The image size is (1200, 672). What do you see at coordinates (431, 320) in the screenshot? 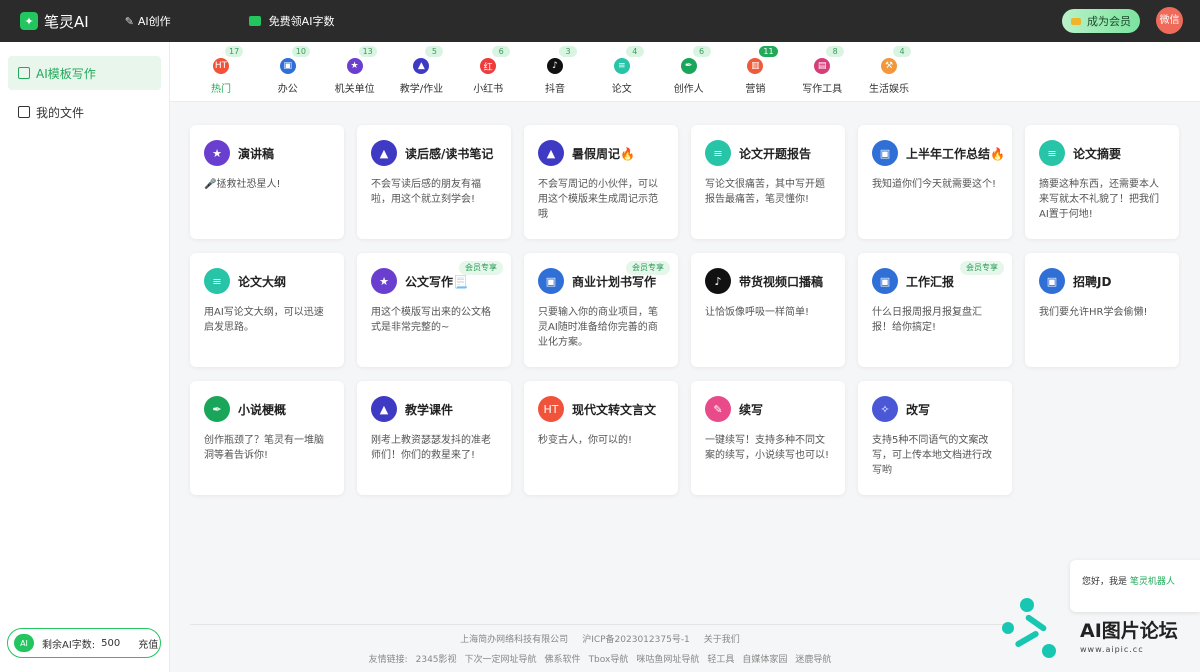
I see `card-description: 用这个模版写出来的公文格式是非常完整的~` at bounding box center [431, 320].